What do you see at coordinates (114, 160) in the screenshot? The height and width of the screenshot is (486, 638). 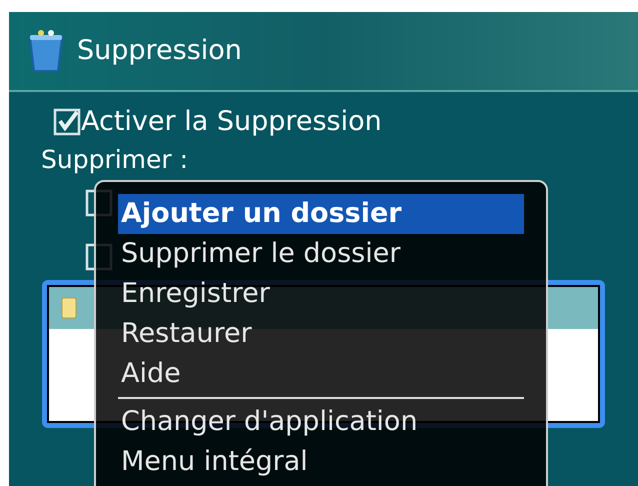 I see `section-label: Supprimer :` at bounding box center [114, 160].